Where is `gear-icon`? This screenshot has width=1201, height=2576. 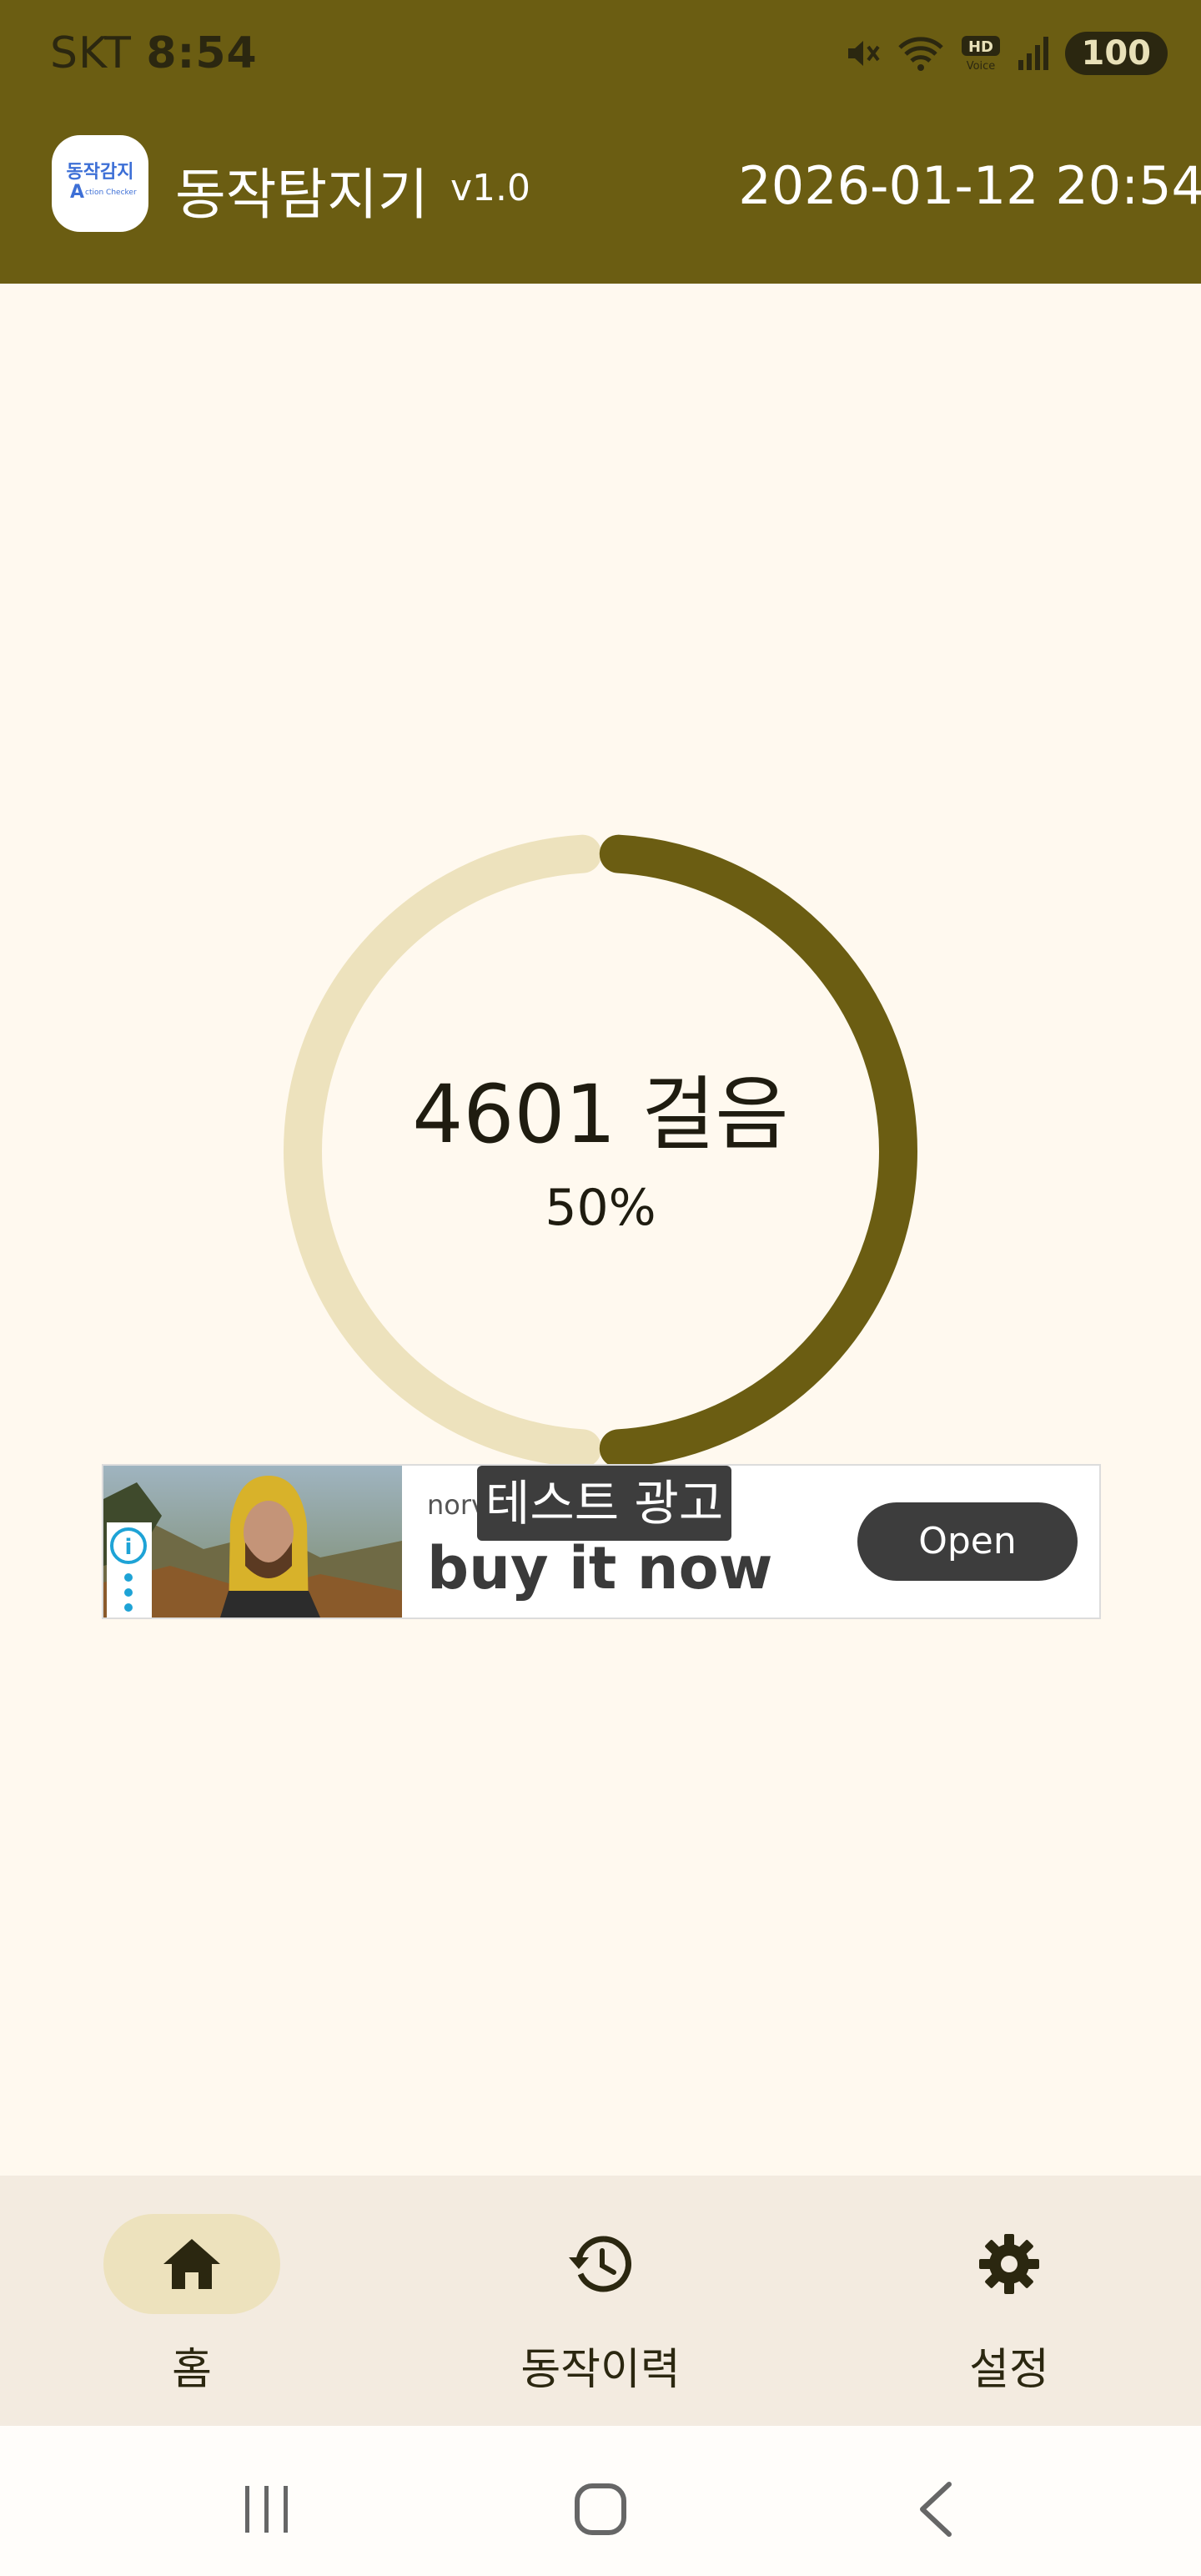 gear-icon is located at coordinates (1009, 2264).